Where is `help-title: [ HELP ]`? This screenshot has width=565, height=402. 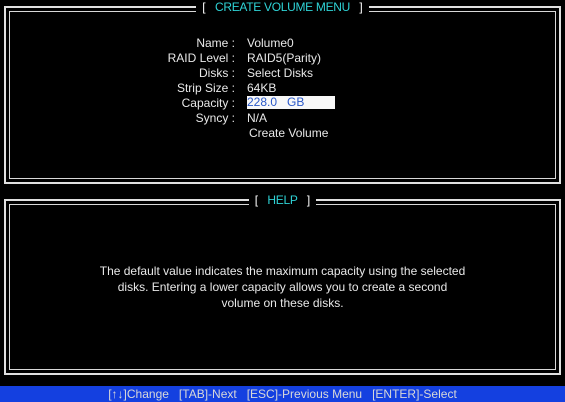
help-title: [ HELP ] is located at coordinates (282, 200).